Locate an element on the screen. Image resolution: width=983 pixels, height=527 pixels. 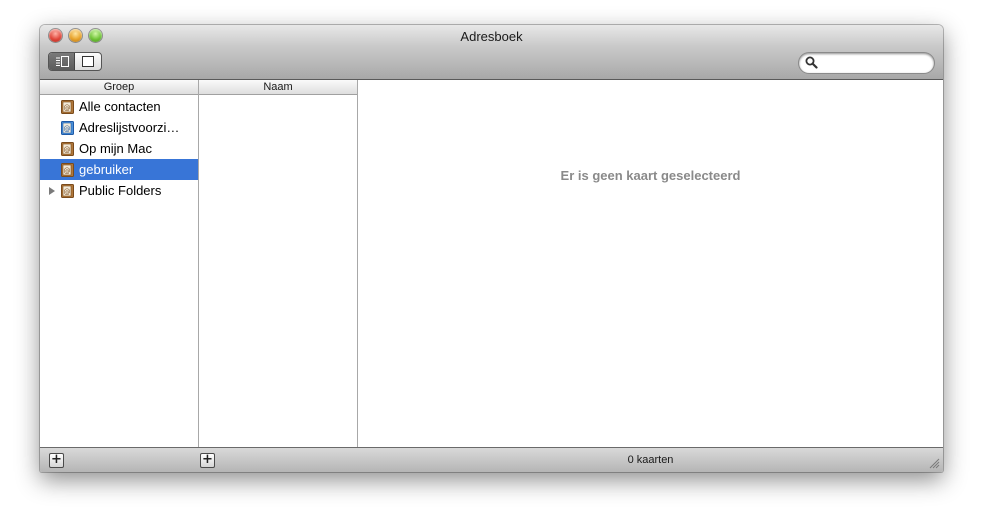
disclosure-triangle-icon is located at coordinates (52, 191).